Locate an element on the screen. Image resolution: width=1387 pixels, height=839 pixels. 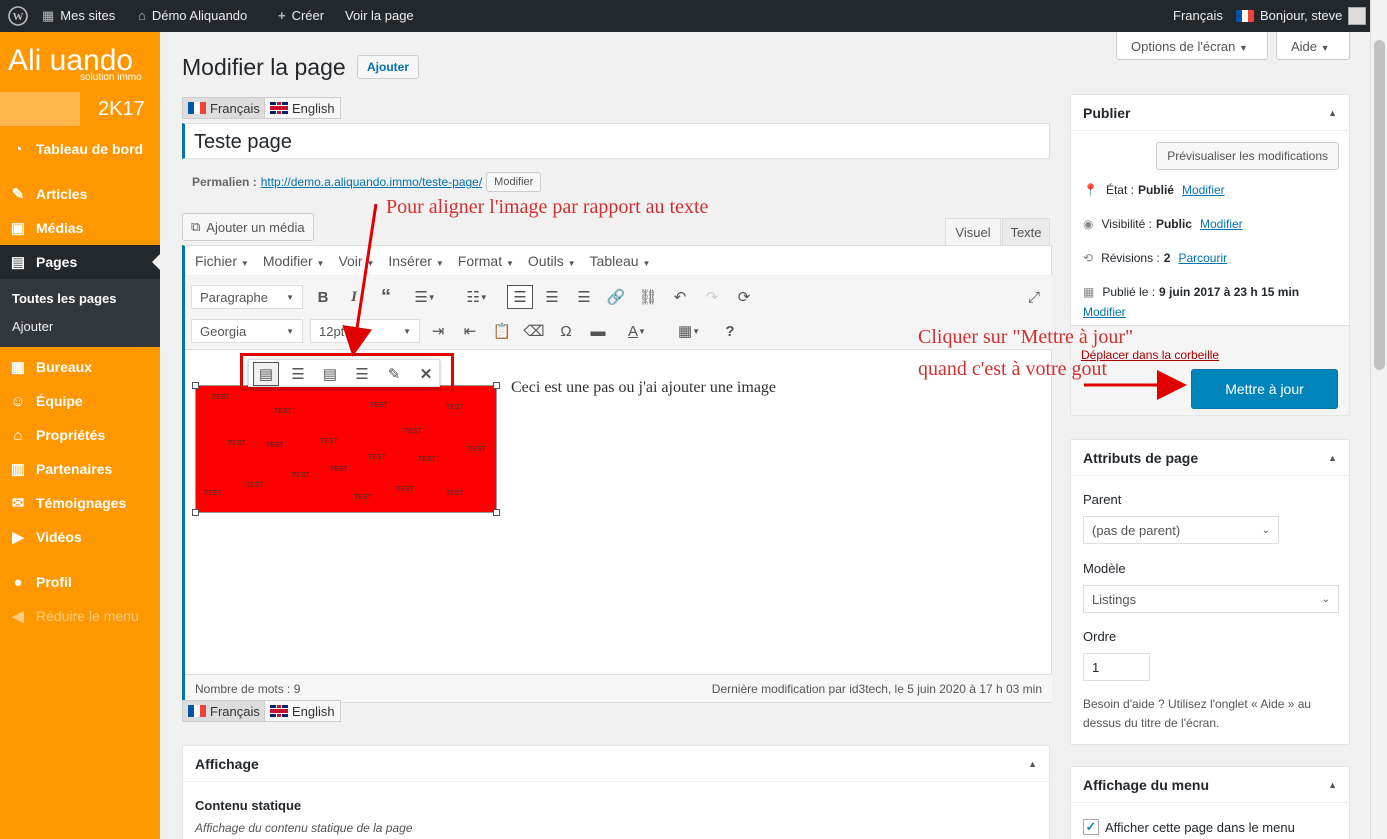
arrow-to-image-toolbar is located at coordinates (360, 280).